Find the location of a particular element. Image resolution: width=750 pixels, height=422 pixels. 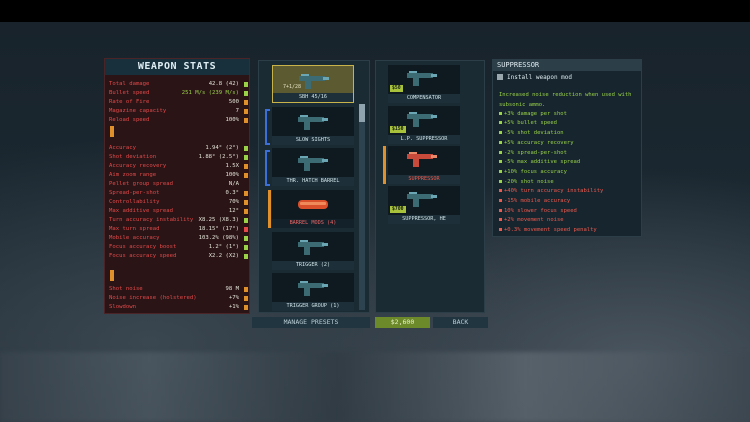

stat-row: Focus accuracy speed X2.2 (X2) is located at coordinates (179, 256).